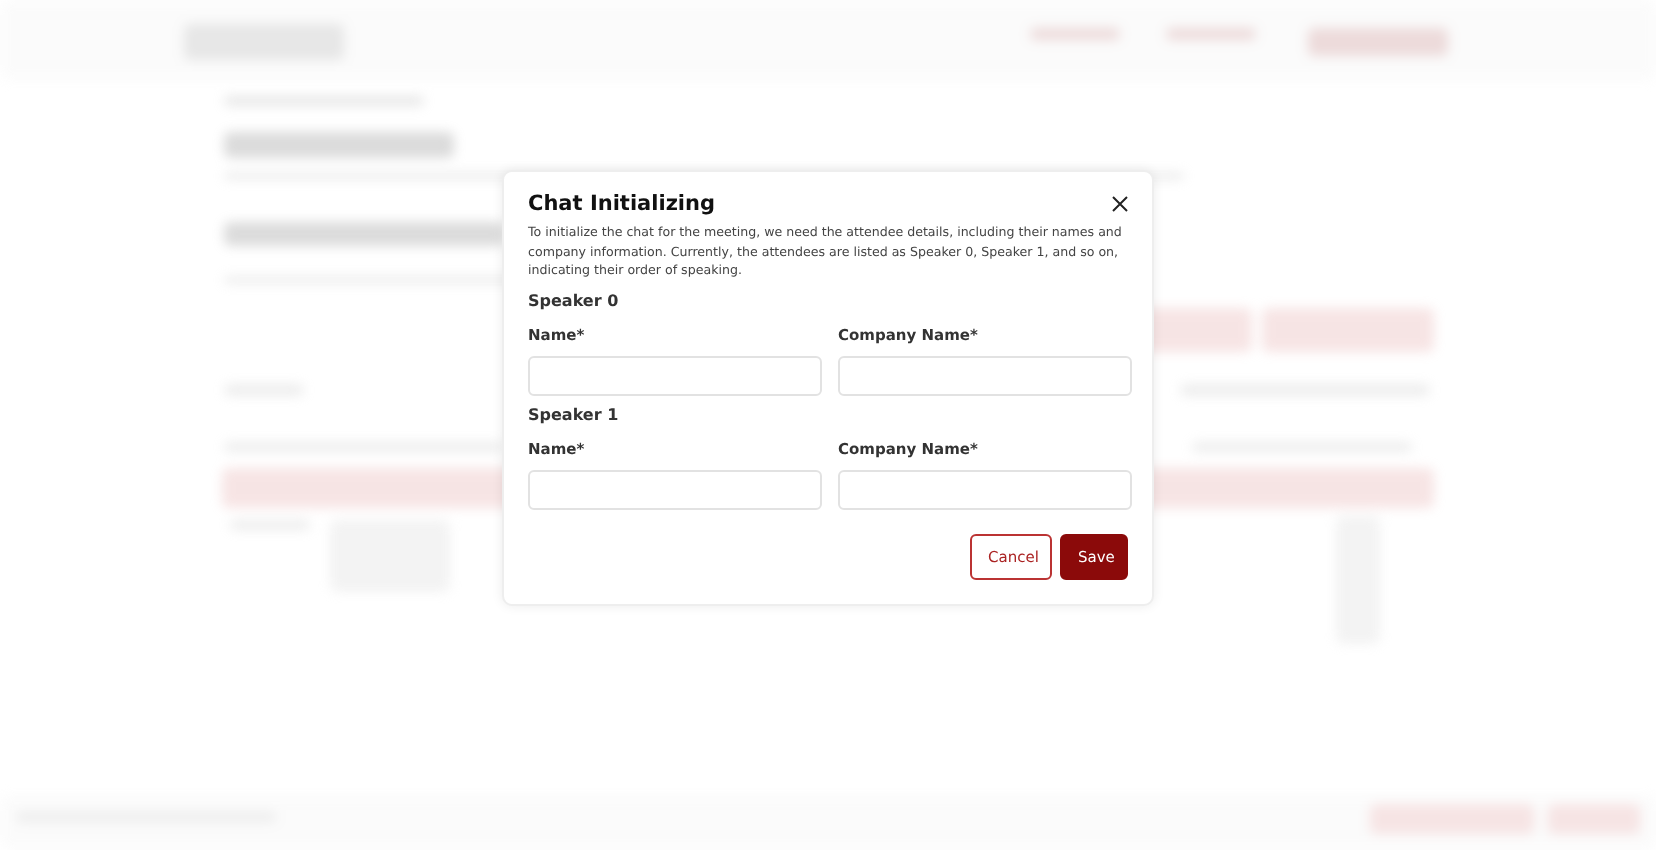  I want to click on speaker-heading: Speaker 0, so click(574, 300).